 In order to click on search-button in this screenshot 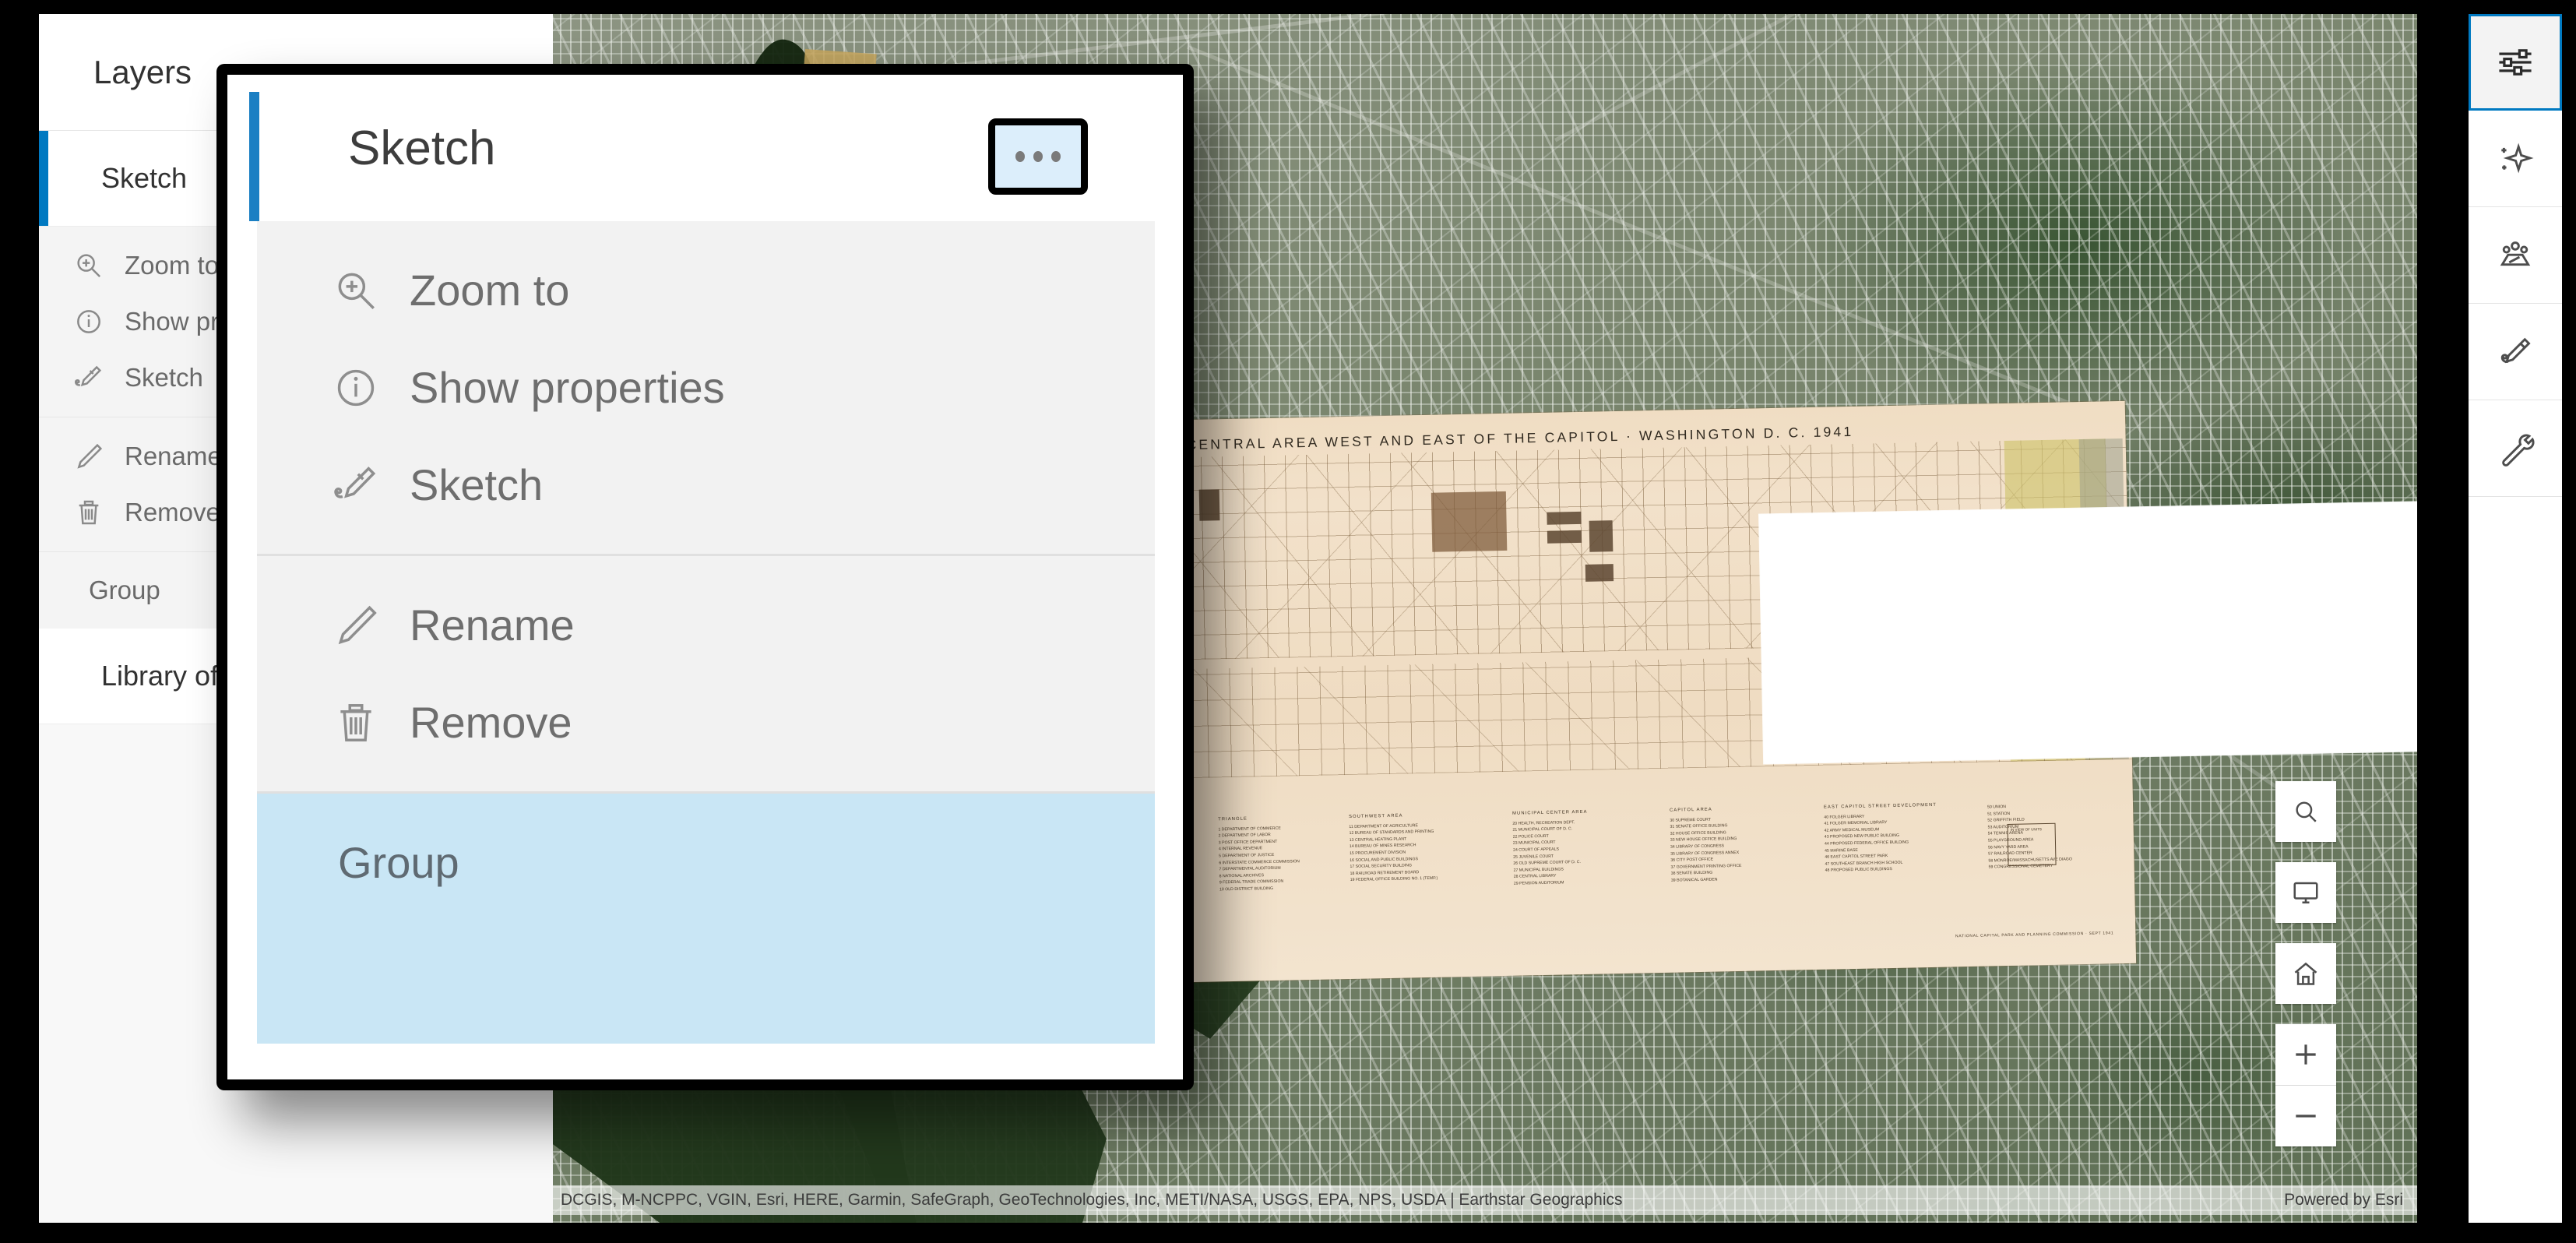, I will do `click(2305, 811)`.